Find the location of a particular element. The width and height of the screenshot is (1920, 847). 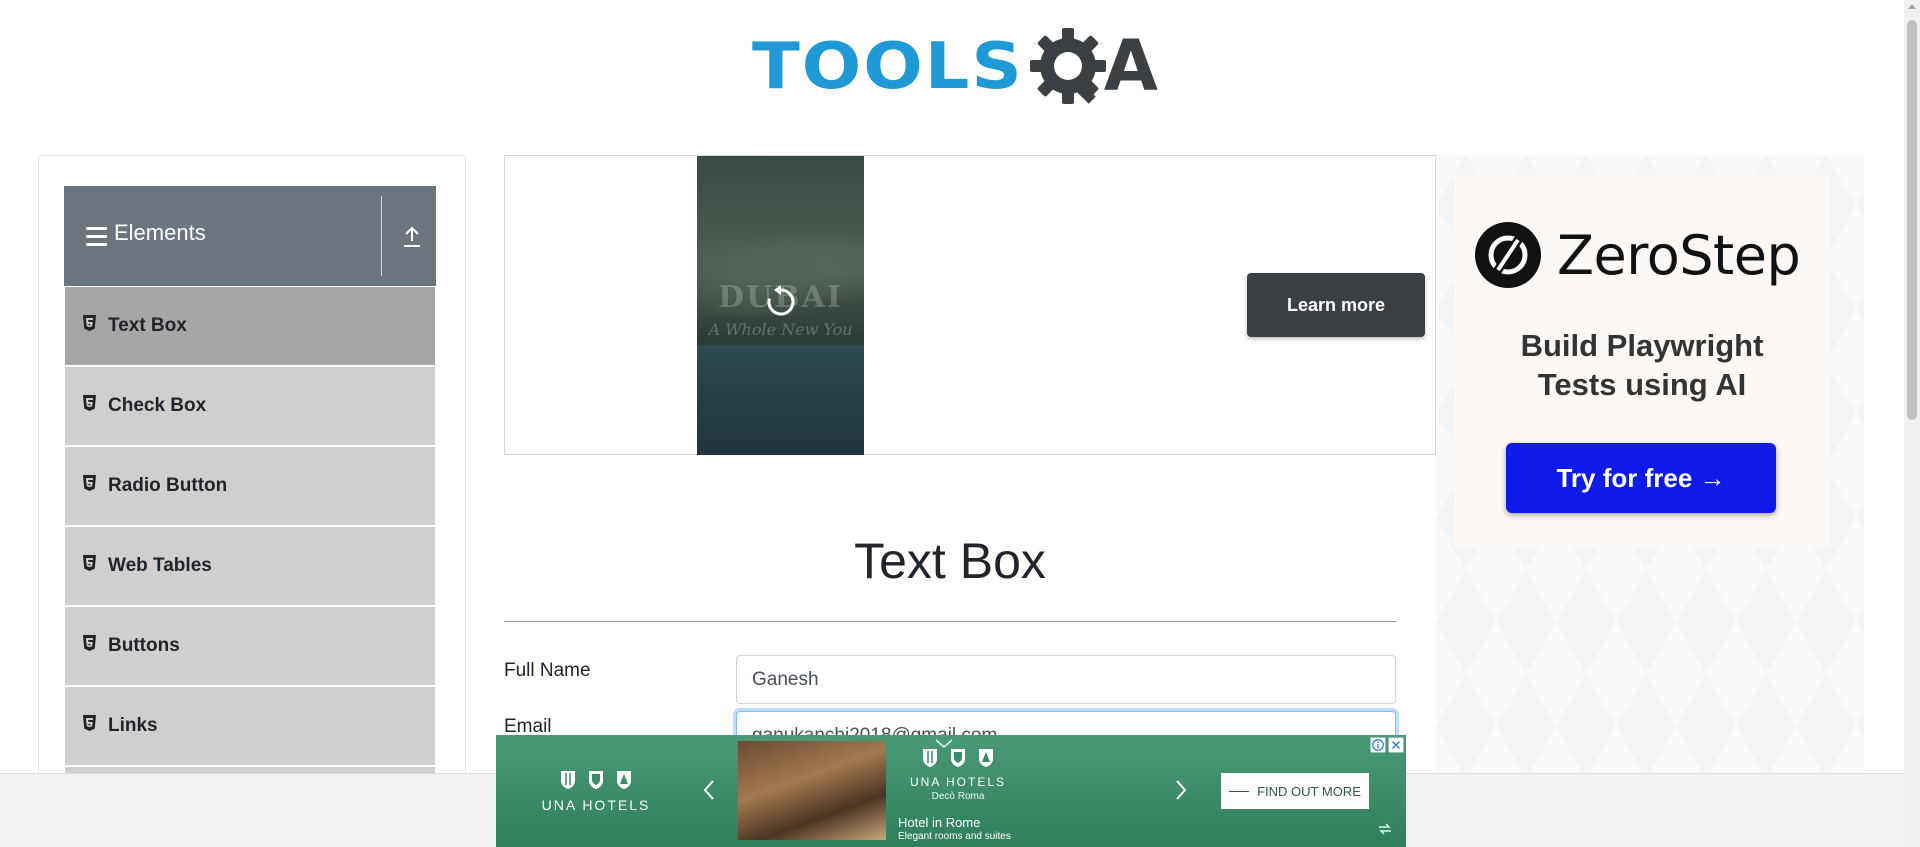

zerostep-tagline: Build Playwright Tests using AI is located at coordinates (1642, 365).